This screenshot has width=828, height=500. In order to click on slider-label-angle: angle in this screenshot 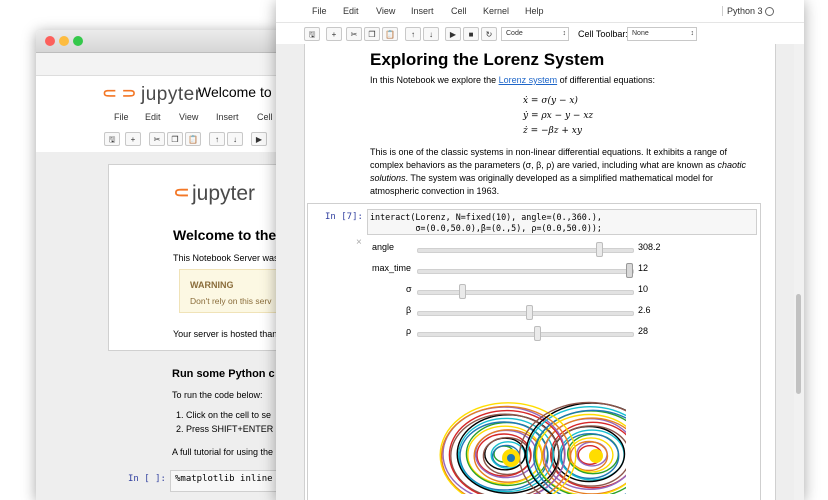, I will do `click(383, 247)`.